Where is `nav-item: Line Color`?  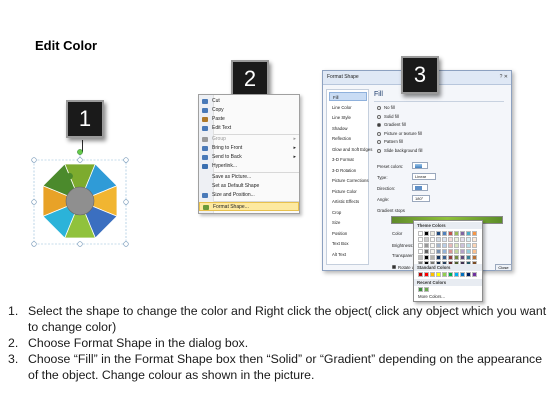 nav-item: Line Color is located at coordinates (348, 107).